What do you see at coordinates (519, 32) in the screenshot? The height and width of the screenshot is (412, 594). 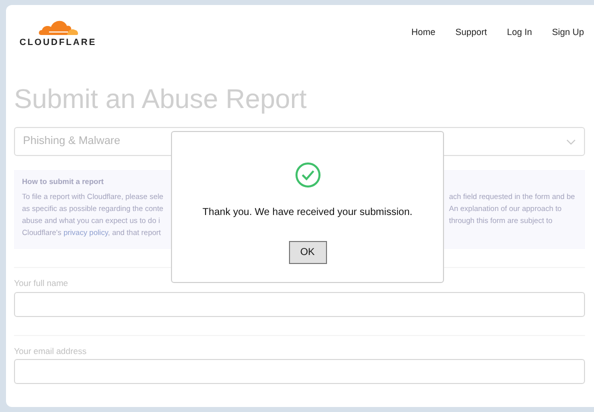 I see `nav-link: Log In` at bounding box center [519, 32].